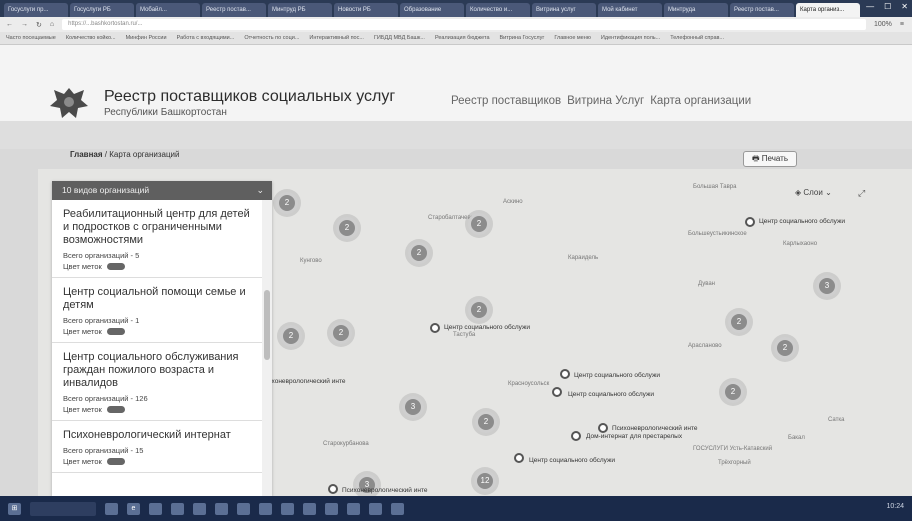  Describe the element at coordinates (572, 38) in the screenshot. I see `bookmark: Главное меню` at that location.